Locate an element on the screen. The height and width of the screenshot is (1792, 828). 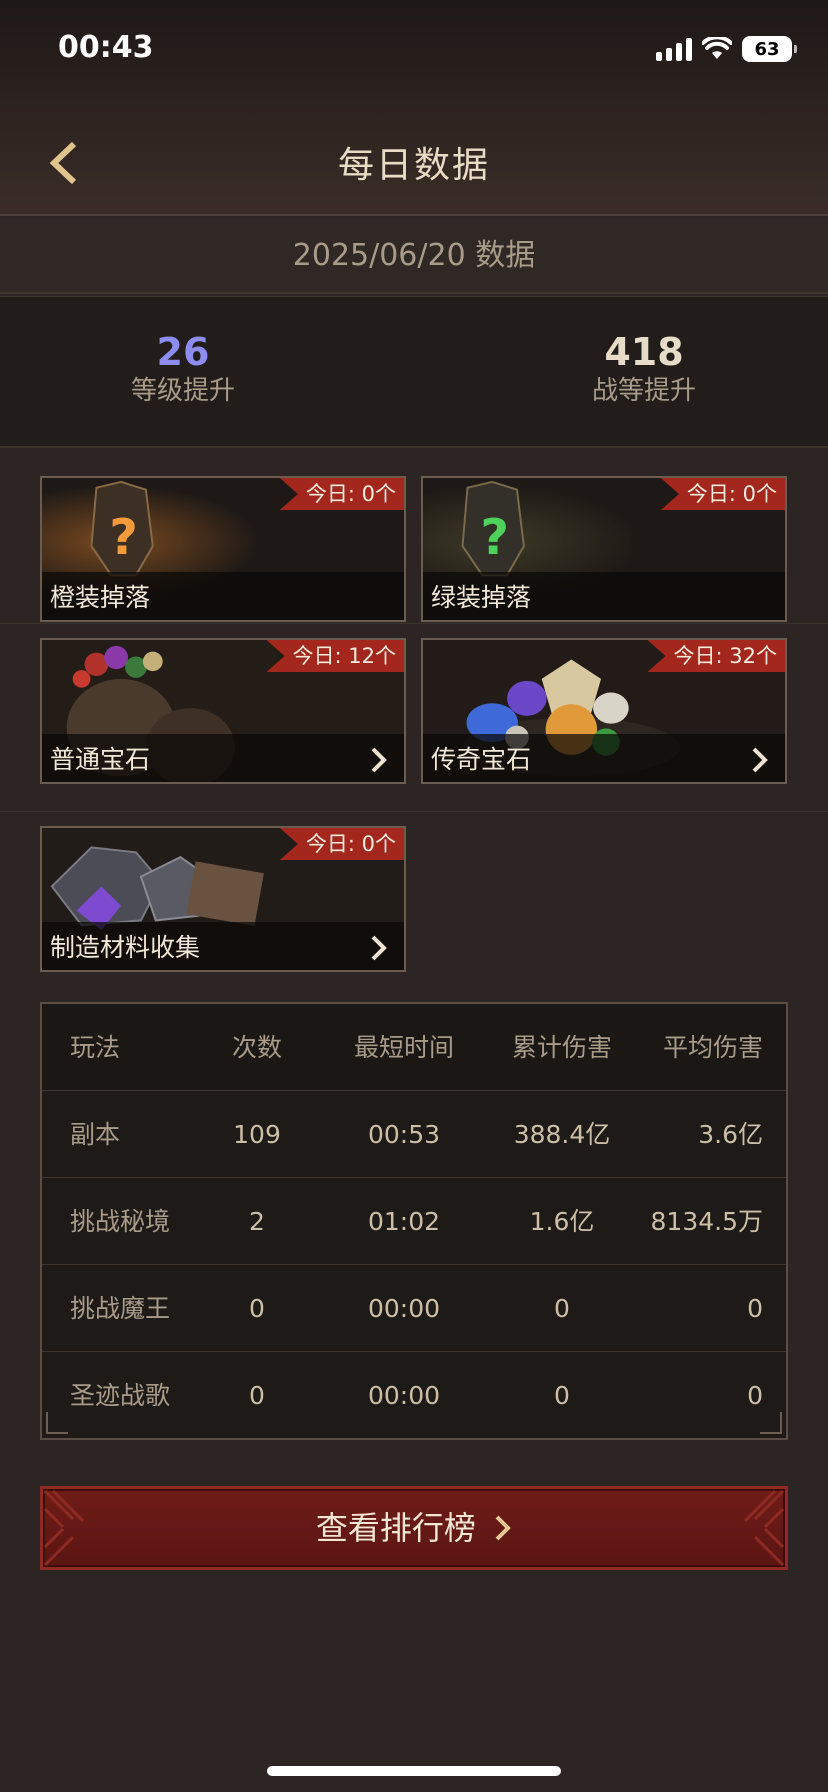
cell-mode: 圣迹战歌 is located at coordinates (120, 1395).